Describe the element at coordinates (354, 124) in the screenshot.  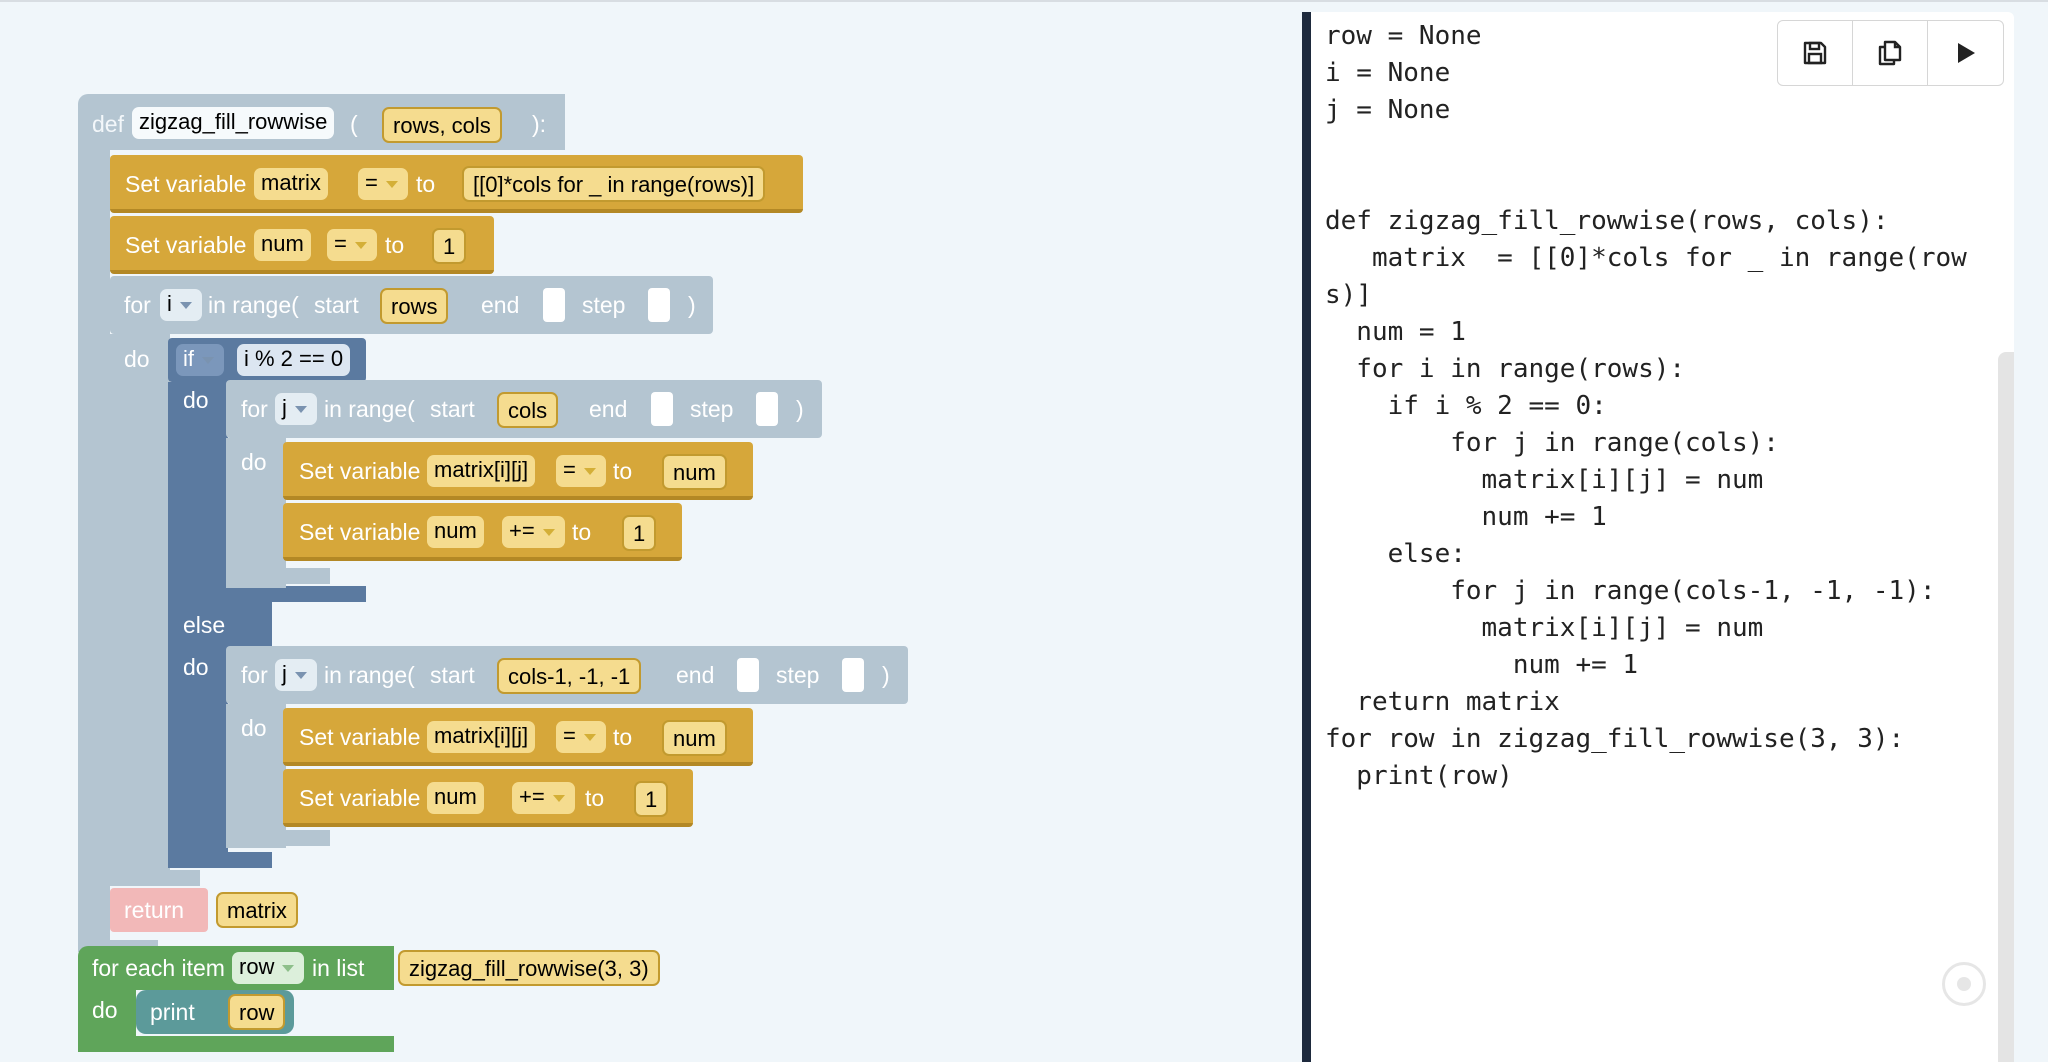
I see `def-open-paren: (` at that location.